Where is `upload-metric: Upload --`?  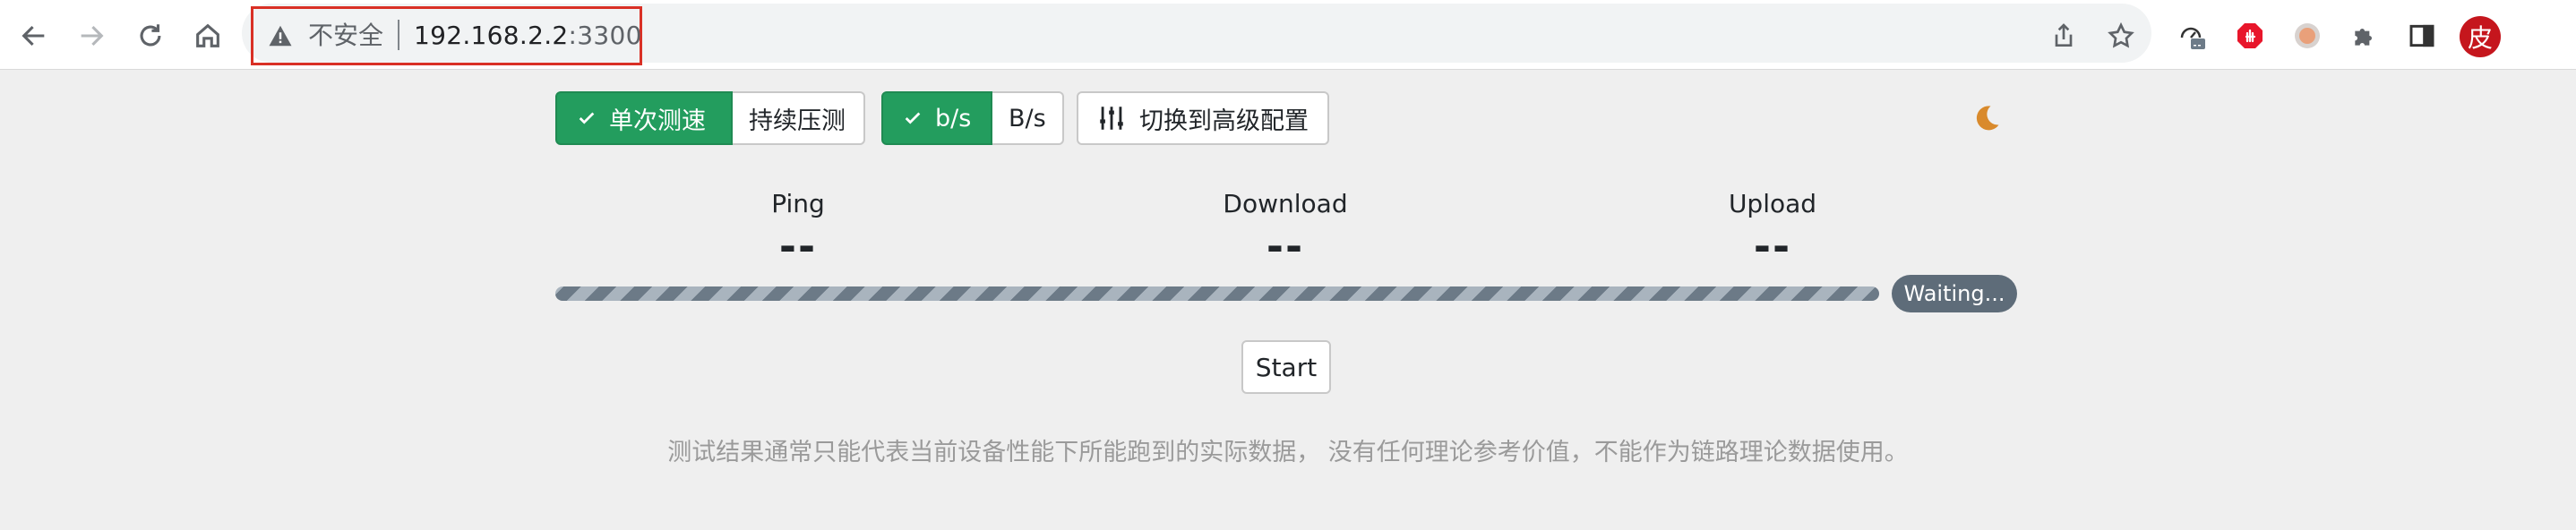
upload-metric: Upload -- is located at coordinates (1772, 228).